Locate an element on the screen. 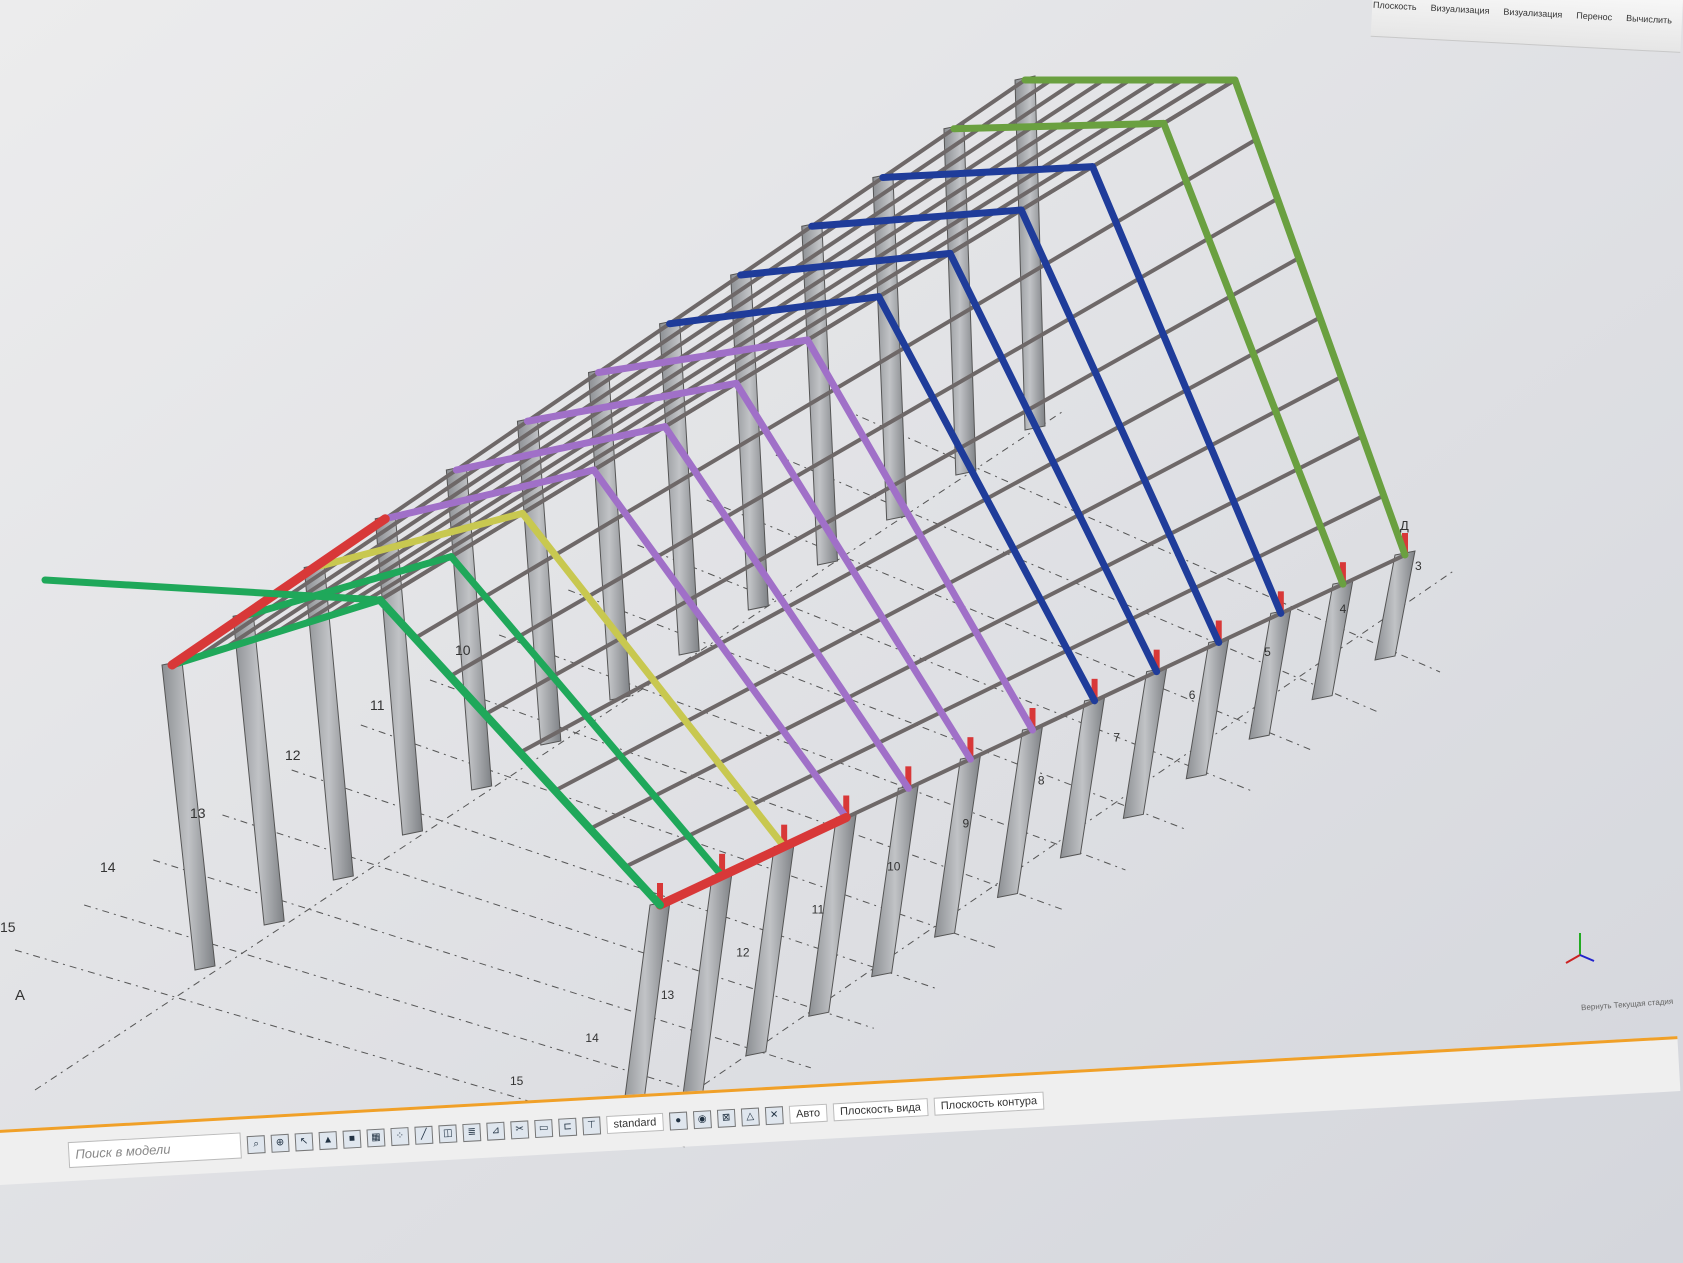 The image size is (1683, 1263). pin-icon: ⊤ is located at coordinates (592, 1126).